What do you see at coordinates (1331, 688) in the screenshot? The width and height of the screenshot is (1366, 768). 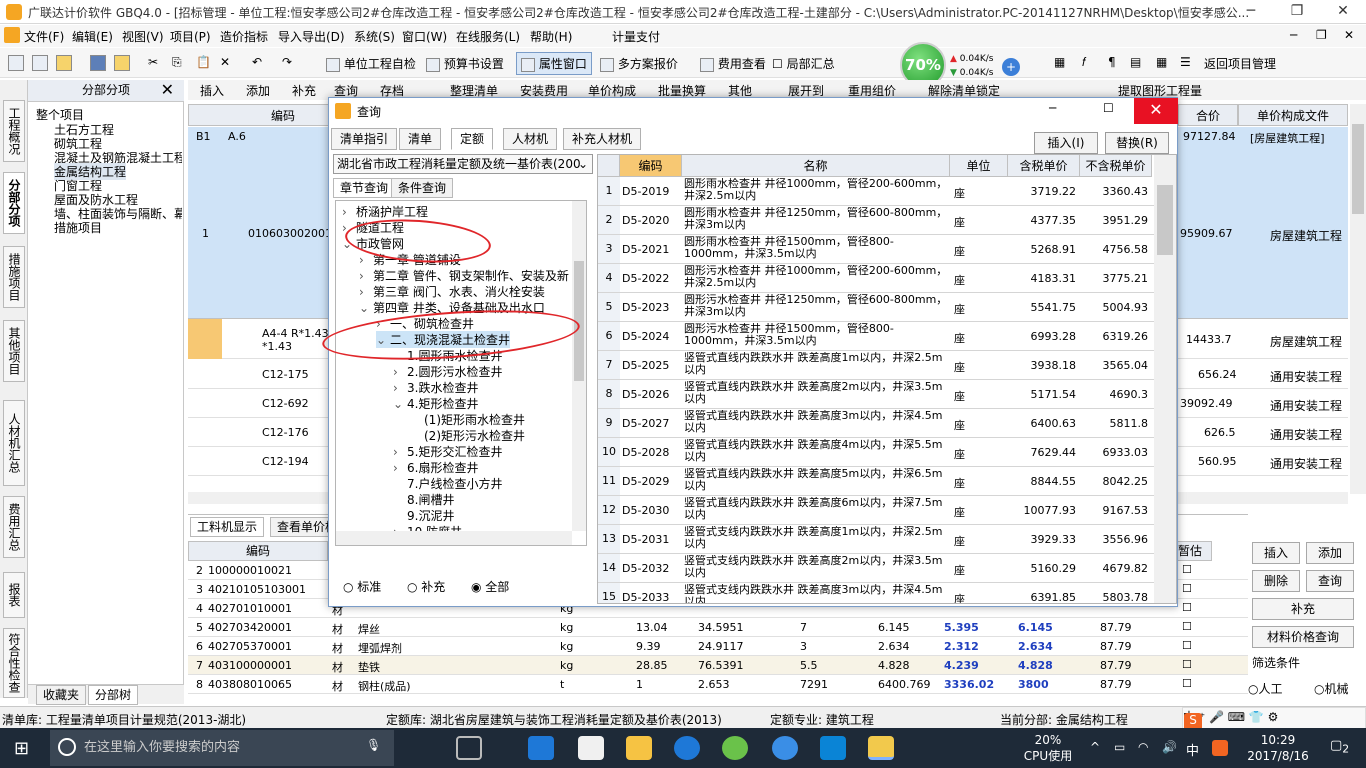 I see `filter-machine-radio: ○机械` at bounding box center [1331, 688].